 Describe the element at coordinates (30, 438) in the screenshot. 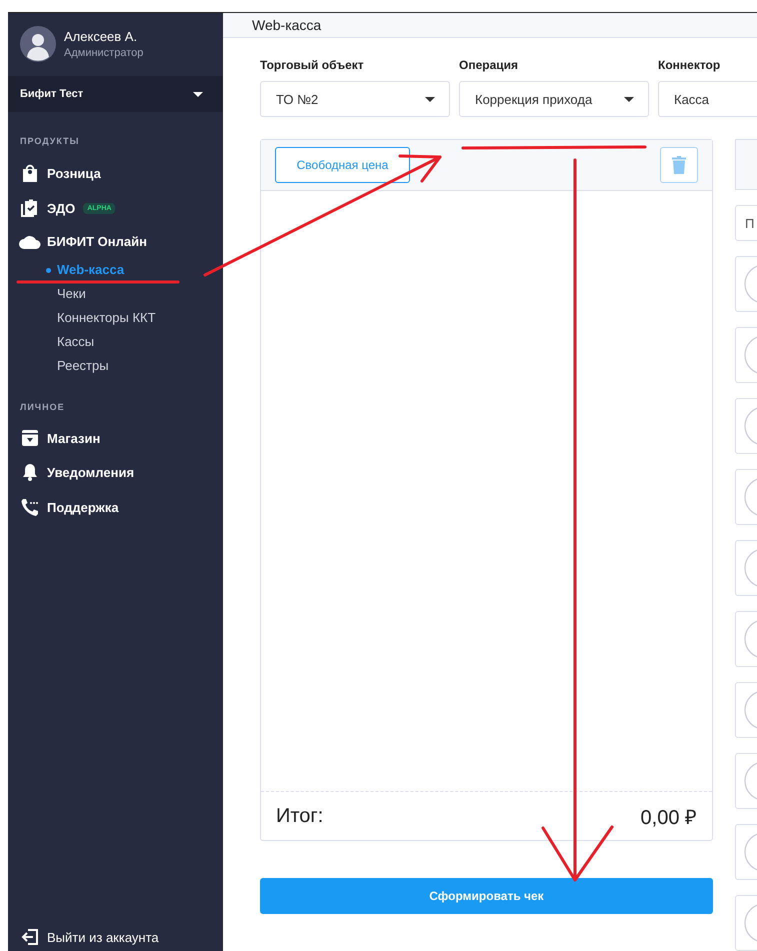

I see `archive-icon` at that location.